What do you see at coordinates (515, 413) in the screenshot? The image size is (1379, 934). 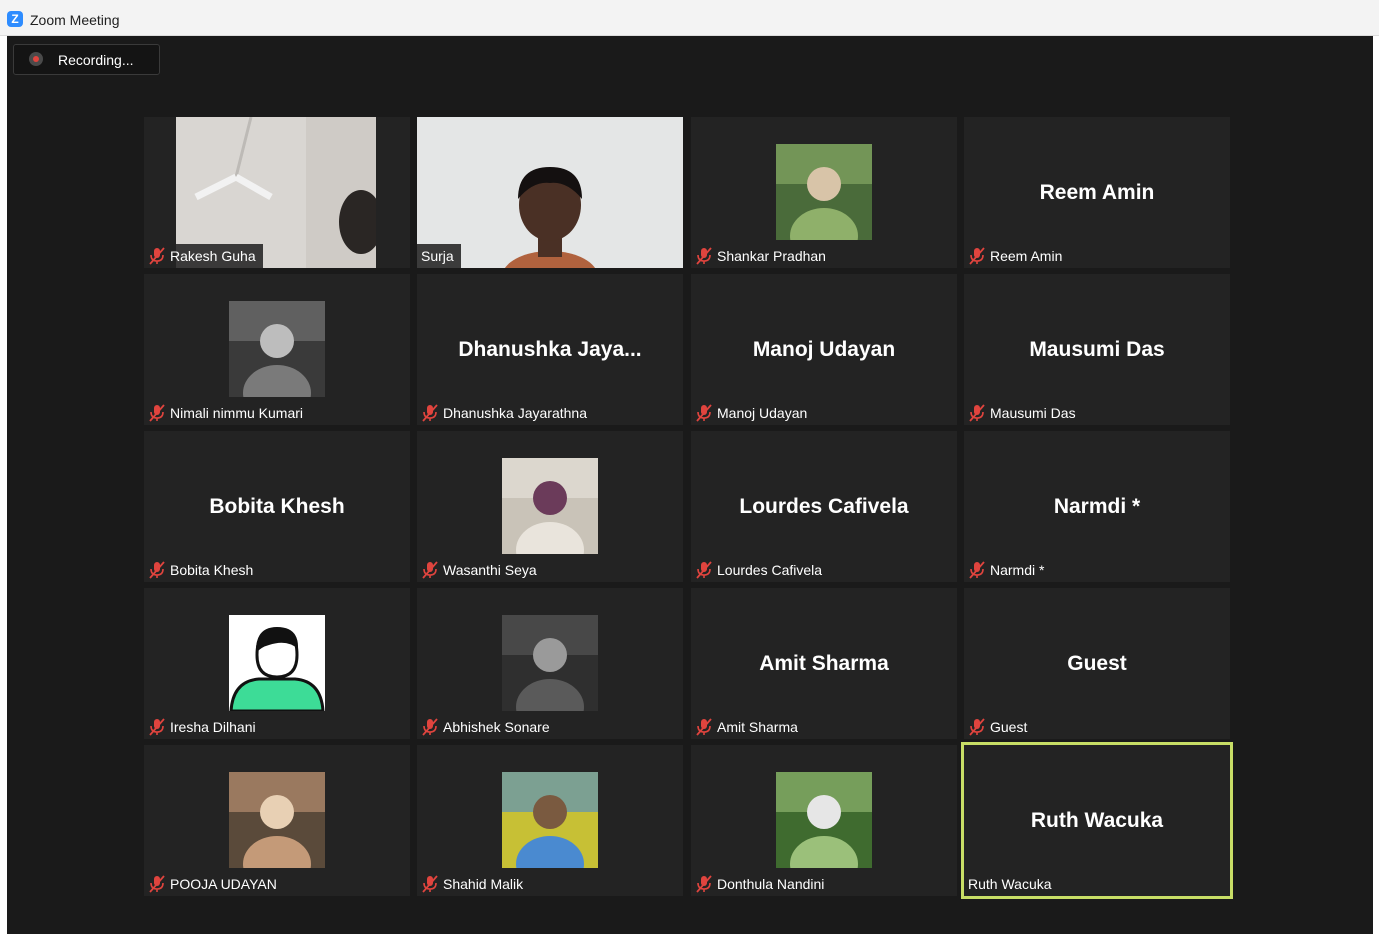 I see `participant-name-label: Dhanushka Jayarathna` at bounding box center [515, 413].